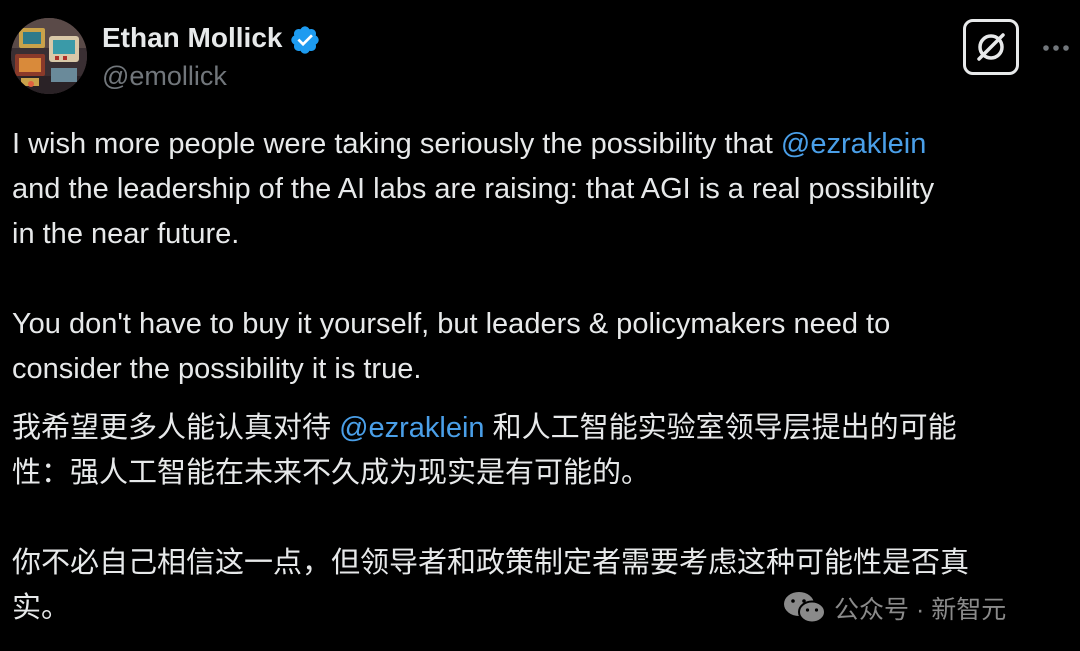 The height and width of the screenshot is (651, 1080). I want to click on watermark-text: 公众号 · 新智元, so click(920, 610).